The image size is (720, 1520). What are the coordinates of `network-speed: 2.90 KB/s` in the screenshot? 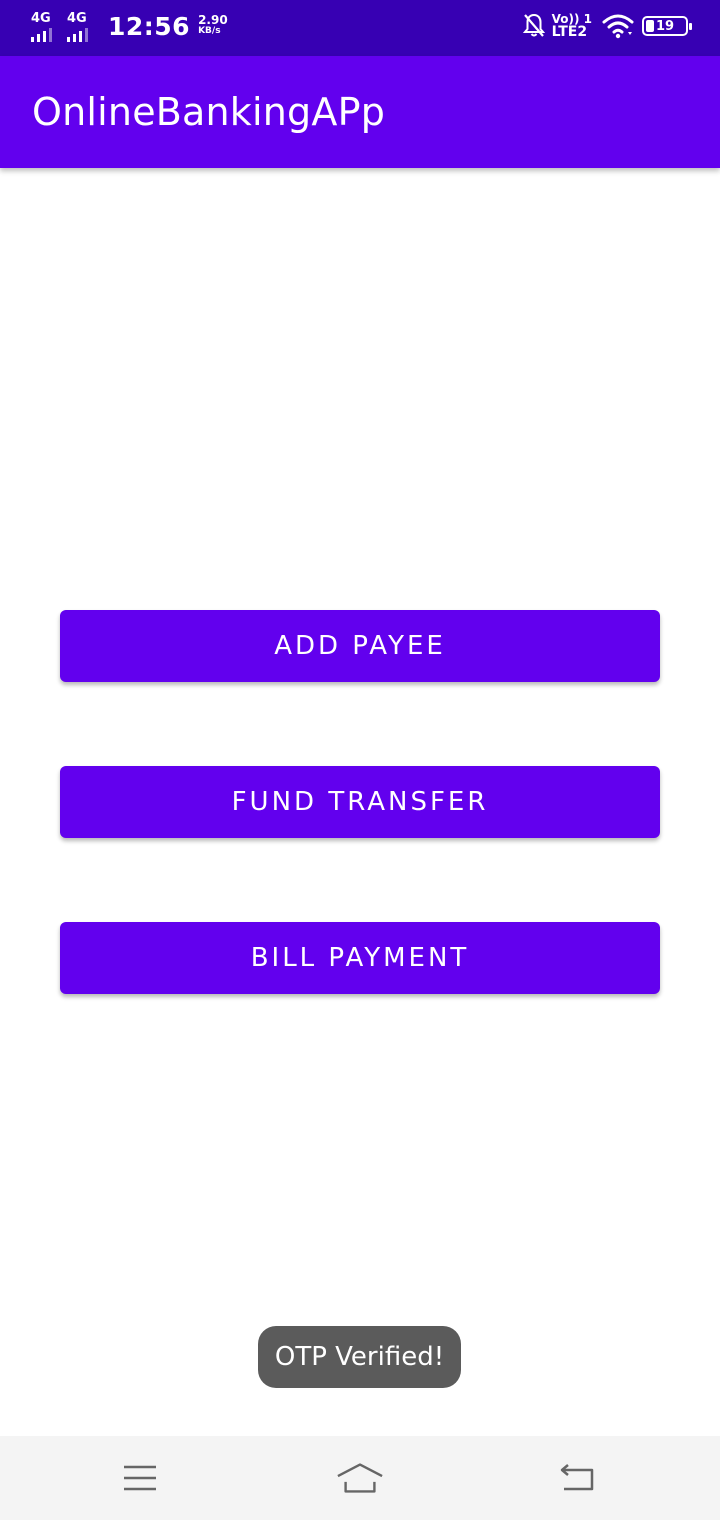 It's located at (213, 25).